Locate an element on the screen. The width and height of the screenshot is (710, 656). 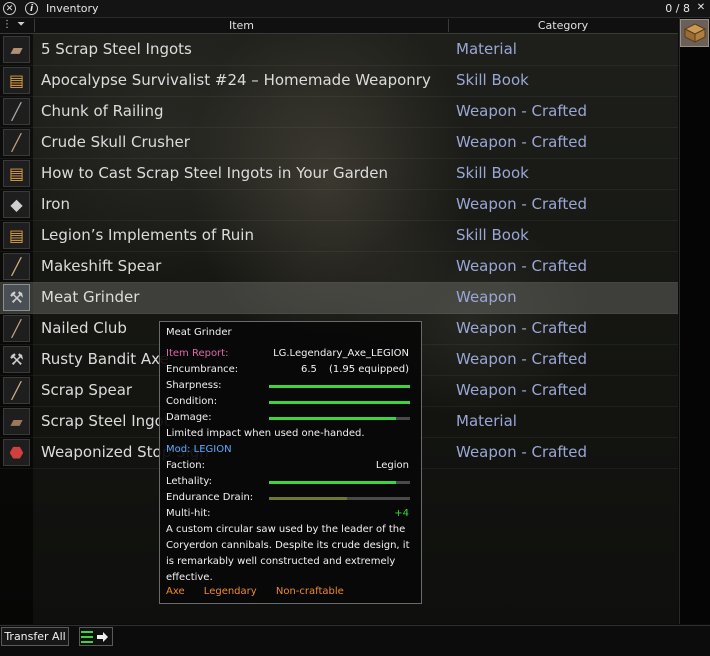
stop-sign-icon: ⬣ is located at coordinates (16, 452).